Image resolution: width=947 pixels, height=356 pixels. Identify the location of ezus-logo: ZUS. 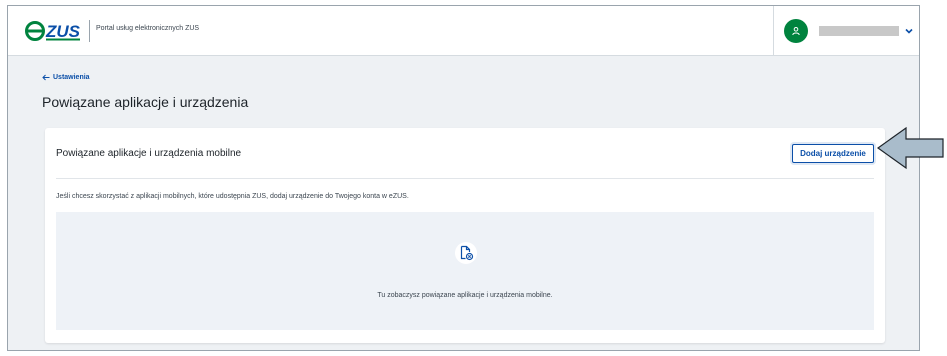
(54, 31).